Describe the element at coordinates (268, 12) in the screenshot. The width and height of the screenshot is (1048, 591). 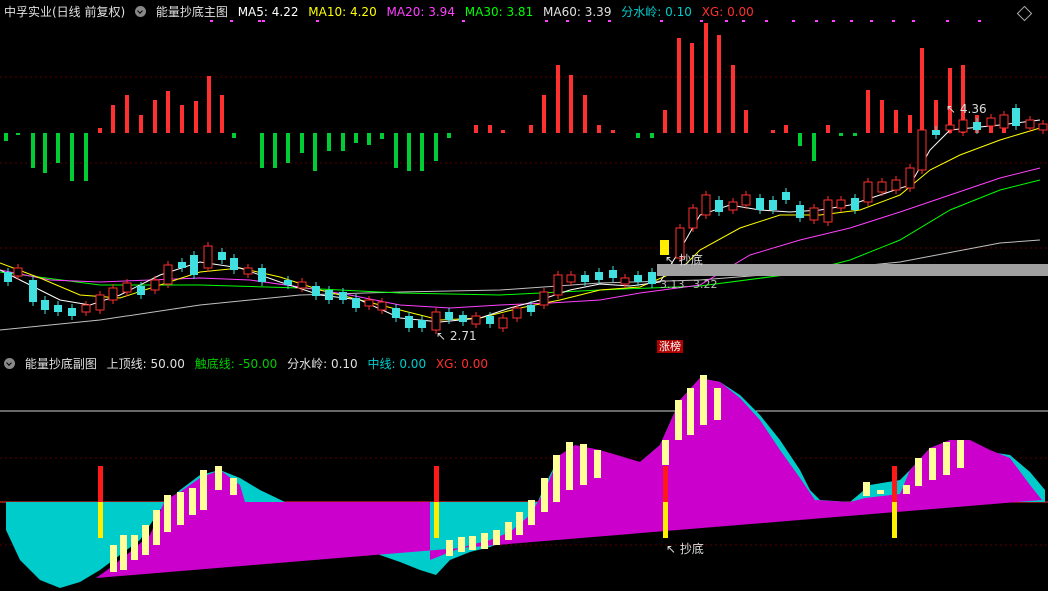
I see `ma5-value: MA5: 4.22` at that location.